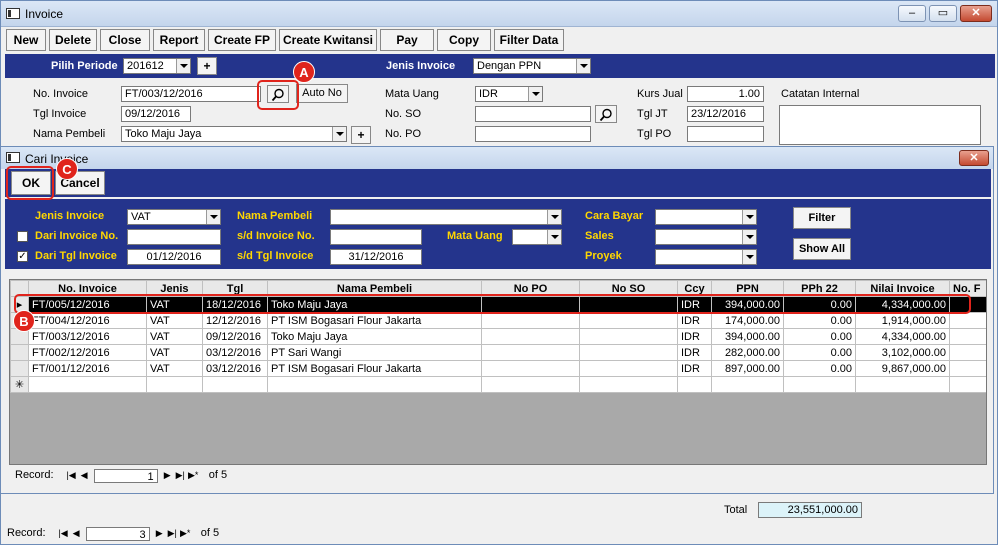  What do you see at coordinates (242, 40) in the screenshot?
I see `create-fp-button: Create FP` at bounding box center [242, 40].